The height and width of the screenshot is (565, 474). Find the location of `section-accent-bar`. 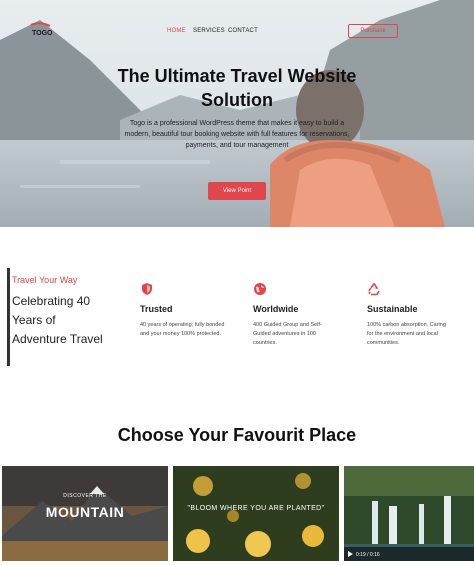

section-accent-bar is located at coordinates (8, 317).